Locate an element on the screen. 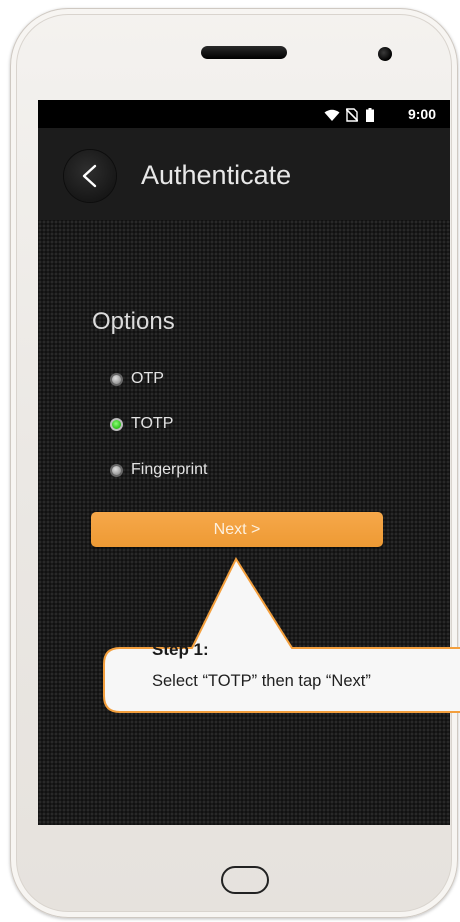  no-sim-icon is located at coordinates (352, 116).